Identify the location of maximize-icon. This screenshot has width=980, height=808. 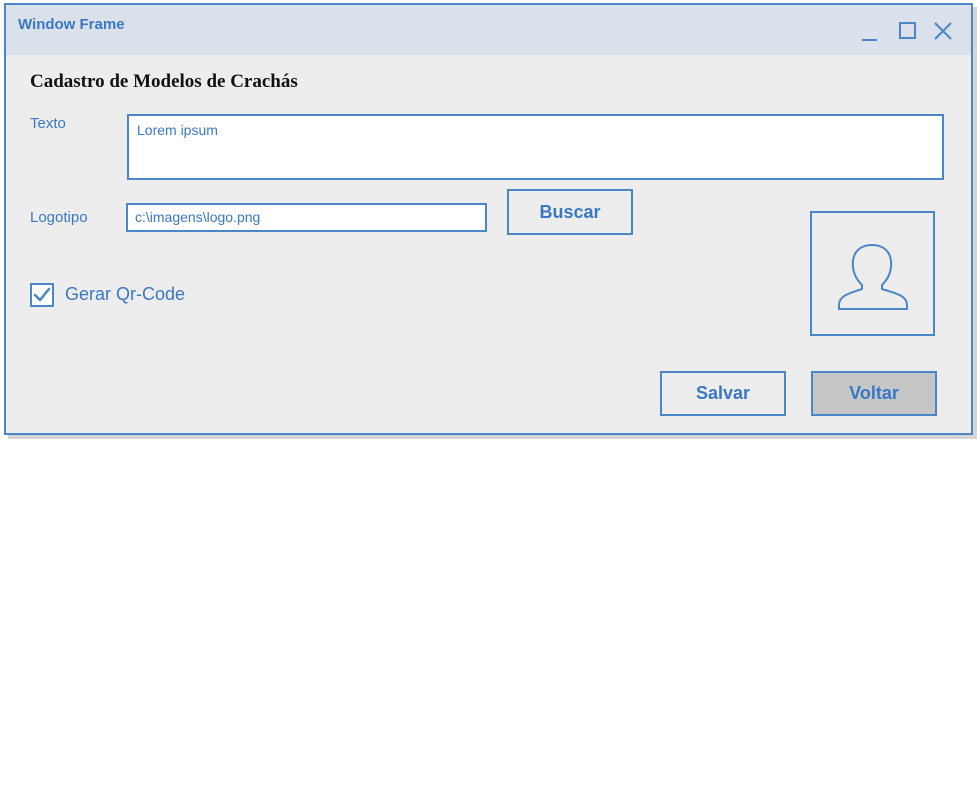
(907, 30).